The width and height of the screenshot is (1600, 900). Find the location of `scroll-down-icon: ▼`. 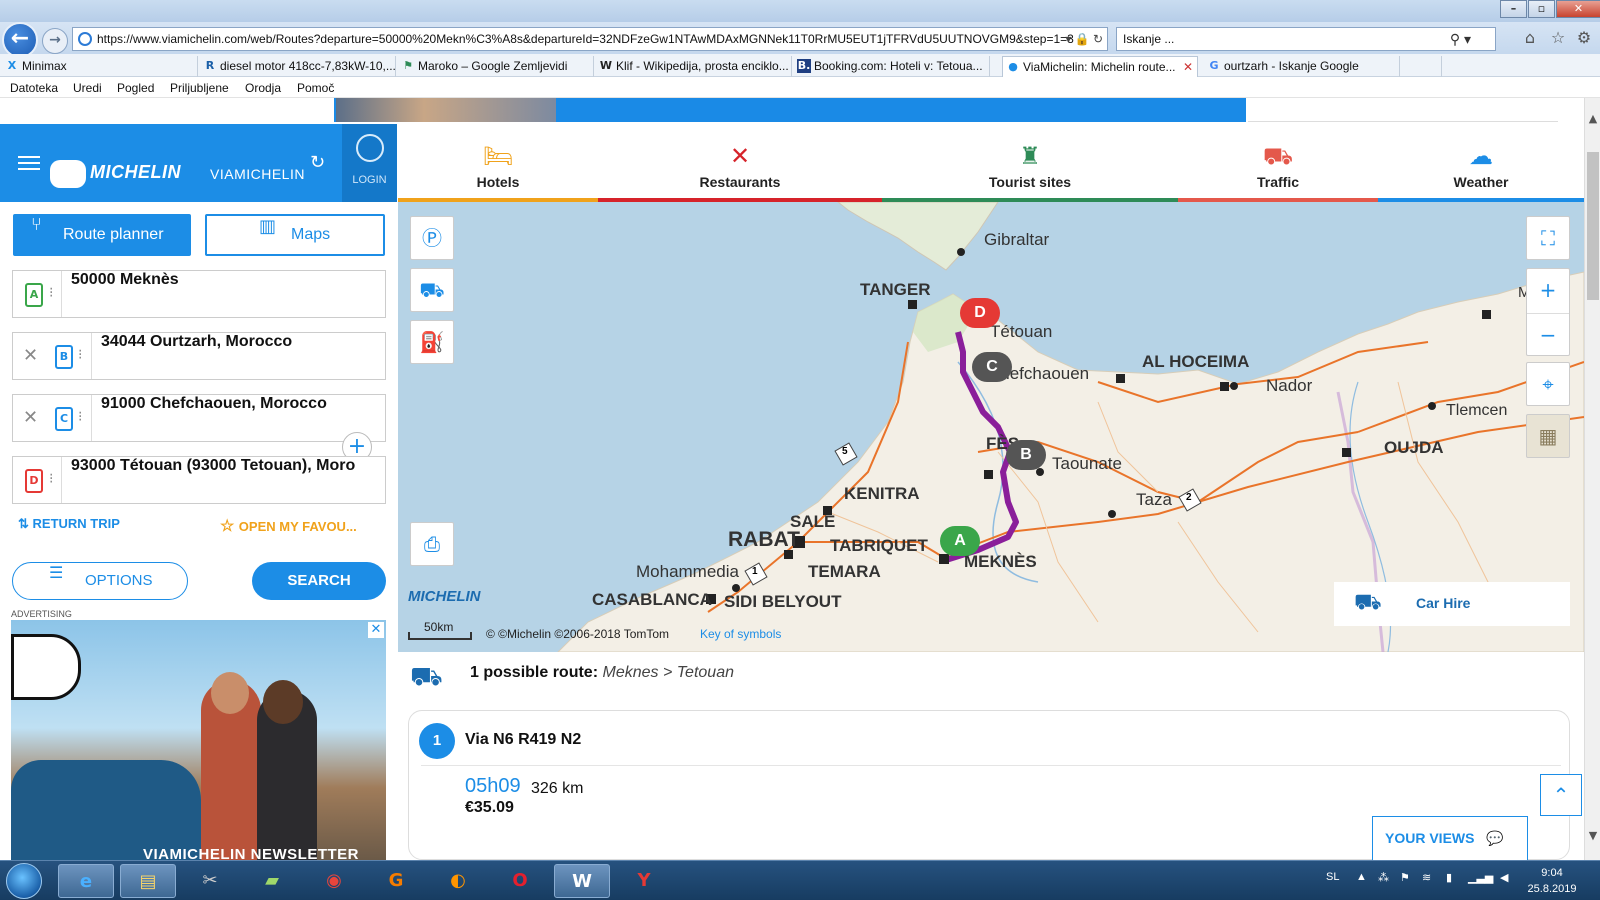

scroll-down-icon: ▼ is located at coordinates (1592, 835).